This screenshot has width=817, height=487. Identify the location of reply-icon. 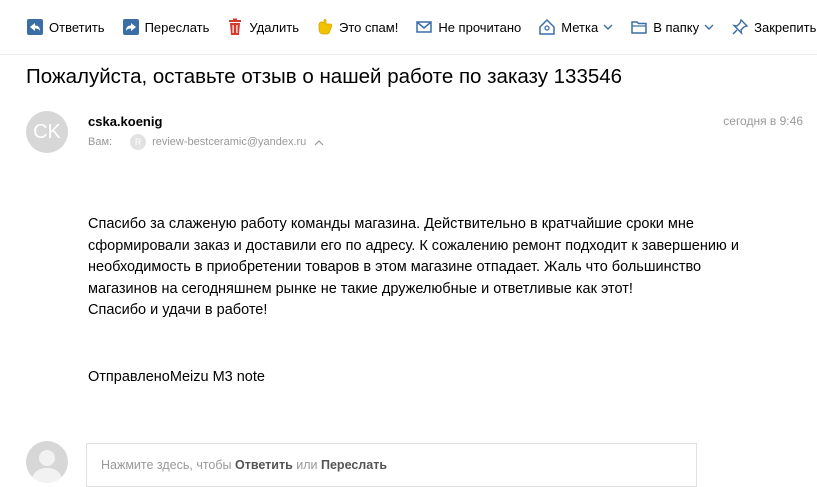
(35, 27).